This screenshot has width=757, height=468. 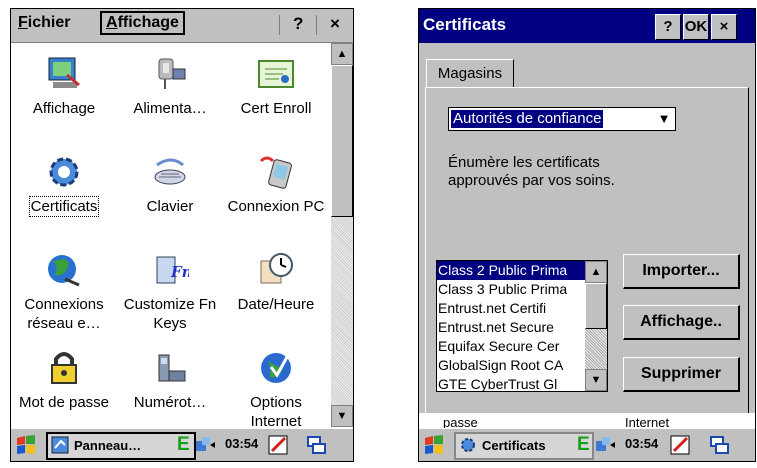 What do you see at coordinates (276, 388) in the screenshot?
I see `control-panel-item-options-internet: Options Internet` at bounding box center [276, 388].